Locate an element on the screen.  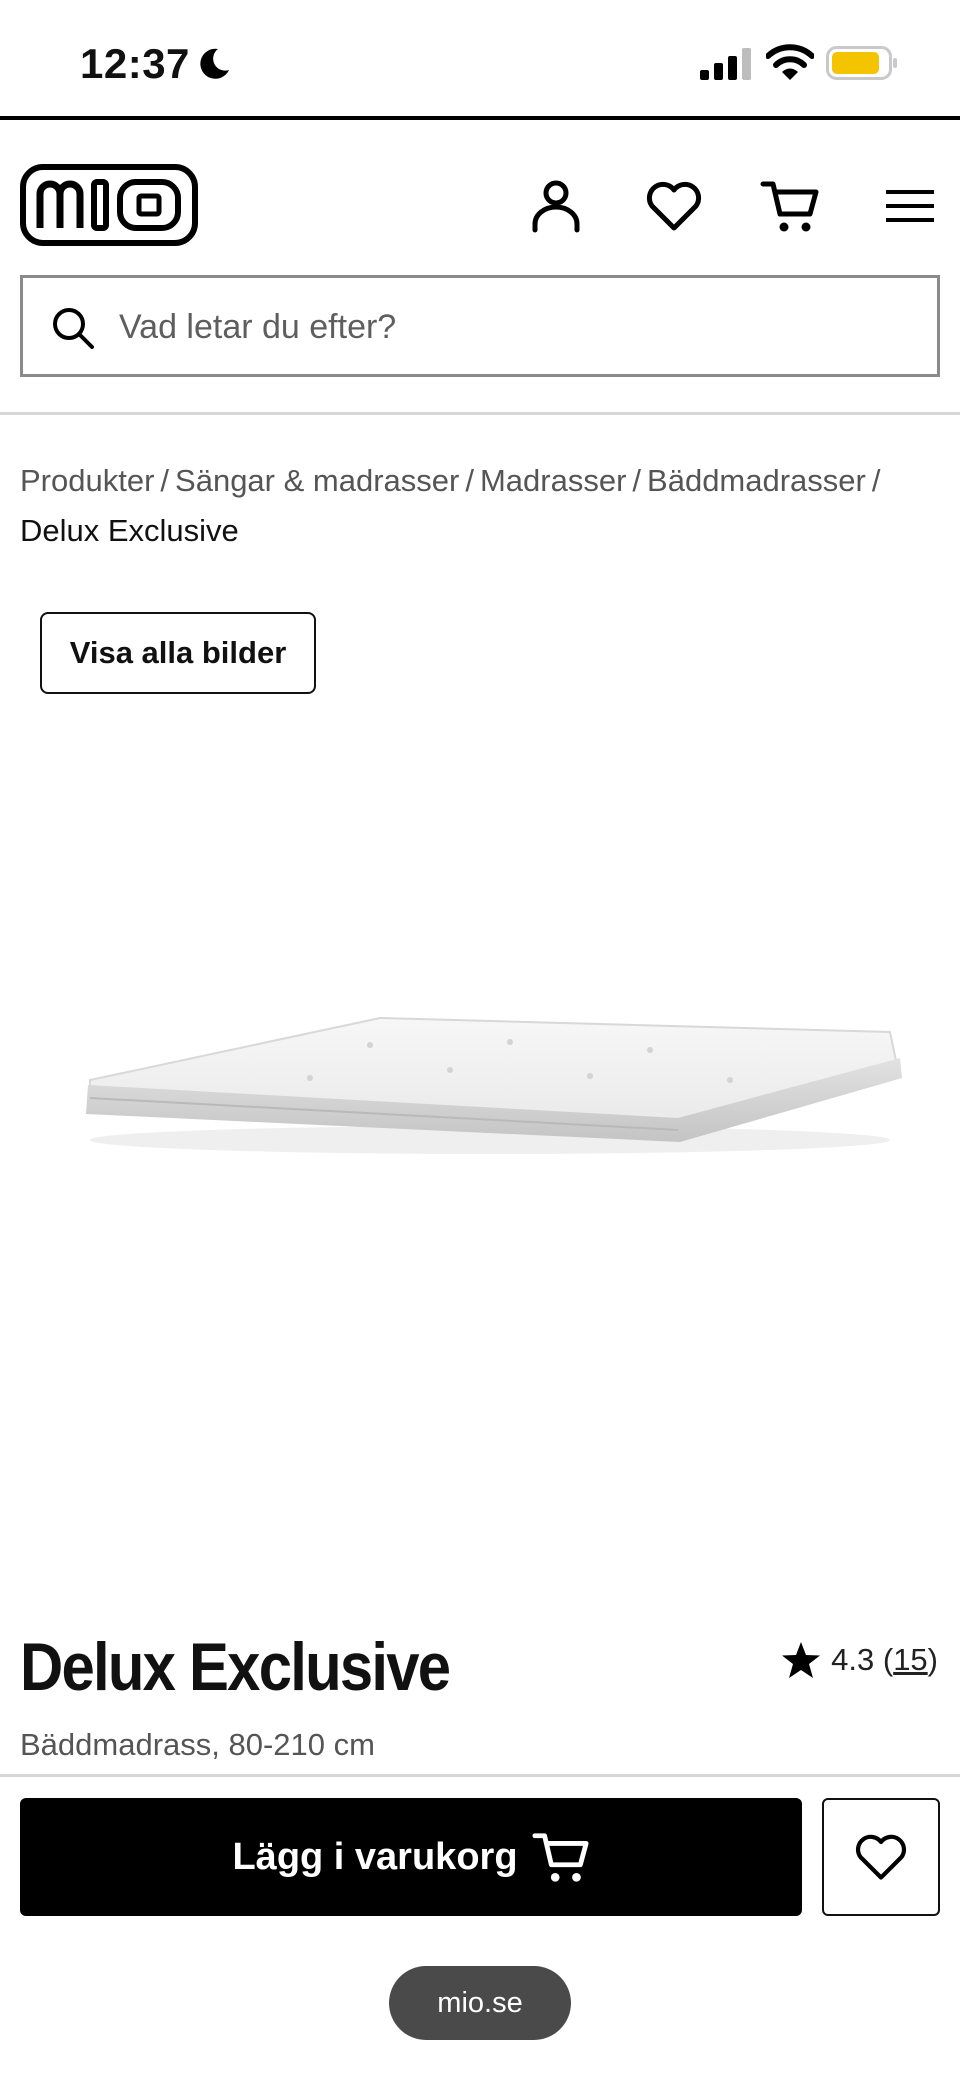
review-count-link: 15 is located at coordinates (910, 1660).